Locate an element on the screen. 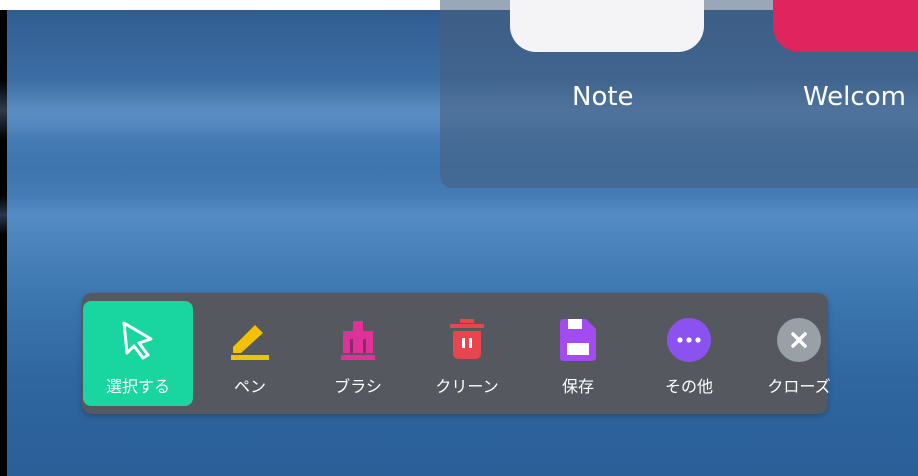  brush-icon is located at coordinates (358, 340).